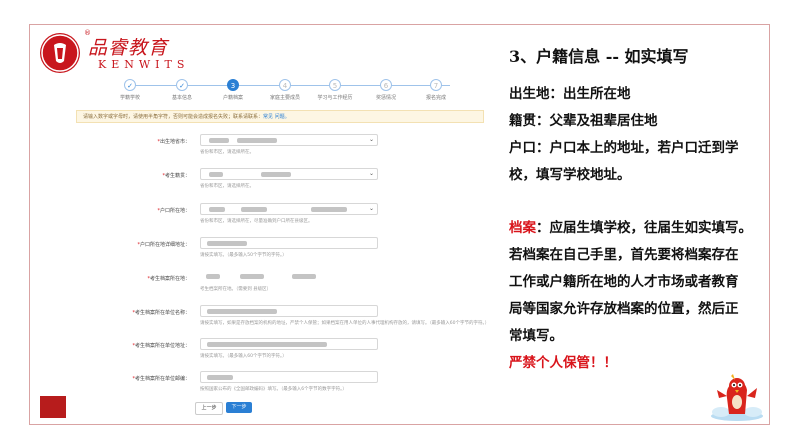 Image resolution: width=796 pixels, height=445 pixels. What do you see at coordinates (289, 277) in the screenshot?
I see `archive-location-select` at bounding box center [289, 277].